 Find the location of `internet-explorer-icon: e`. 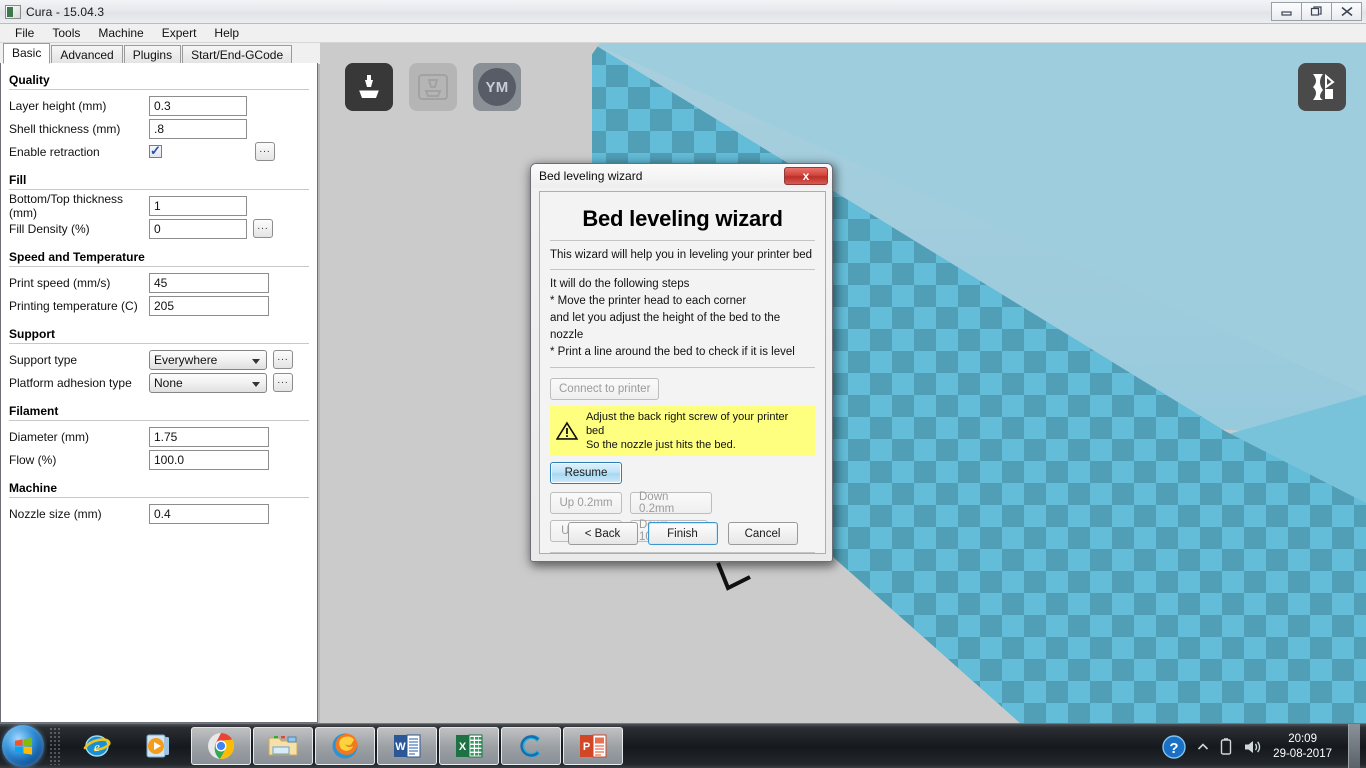

internet-explorer-icon: e is located at coordinates (97, 746).